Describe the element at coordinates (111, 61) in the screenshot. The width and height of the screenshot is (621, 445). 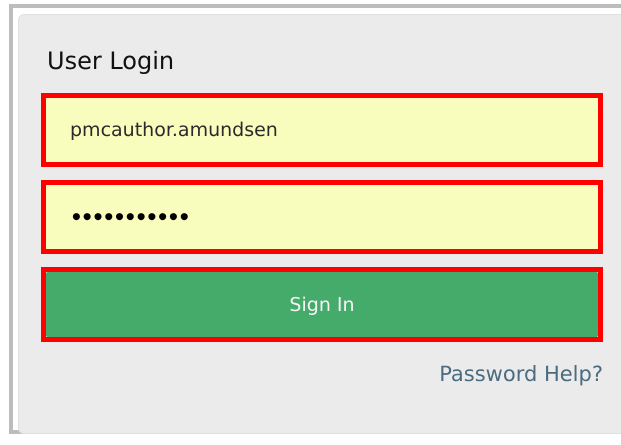
I see `panel-title: User Login` at that location.